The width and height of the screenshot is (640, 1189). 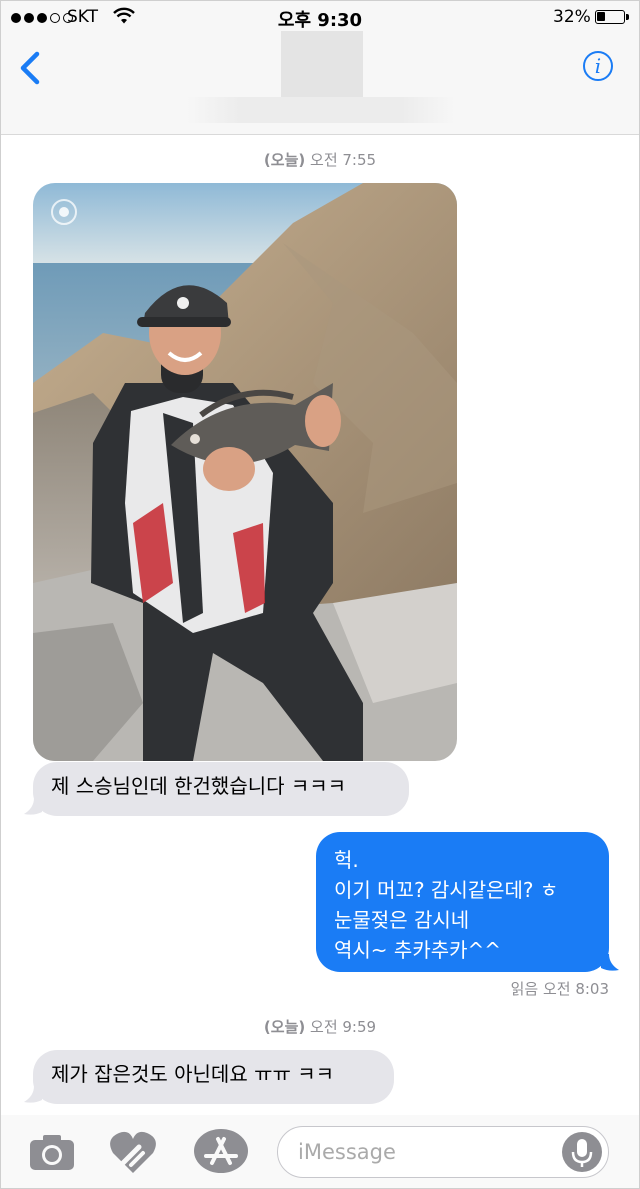 I want to click on live-photo-icon, so click(x=64, y=212).